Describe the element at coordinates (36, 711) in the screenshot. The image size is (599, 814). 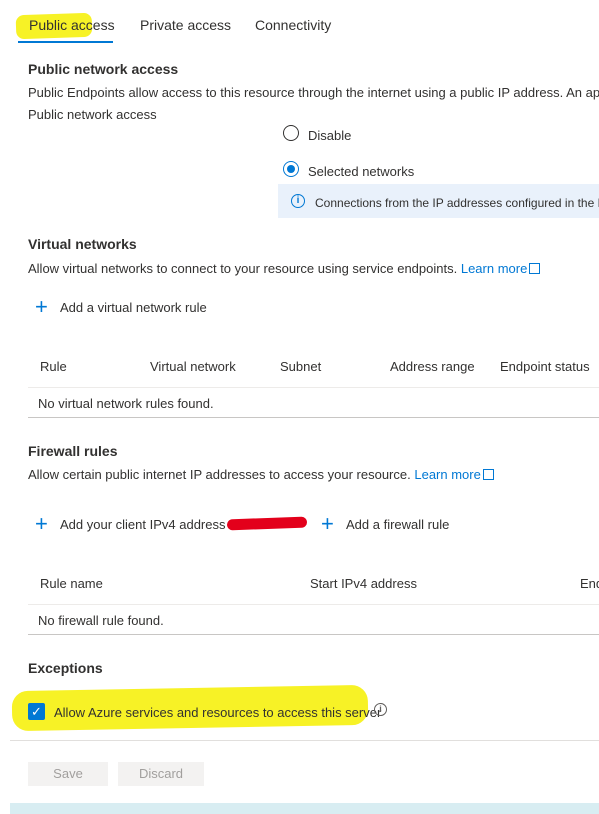
I see `allow-azure-services-checkbox: ✓` at that location.